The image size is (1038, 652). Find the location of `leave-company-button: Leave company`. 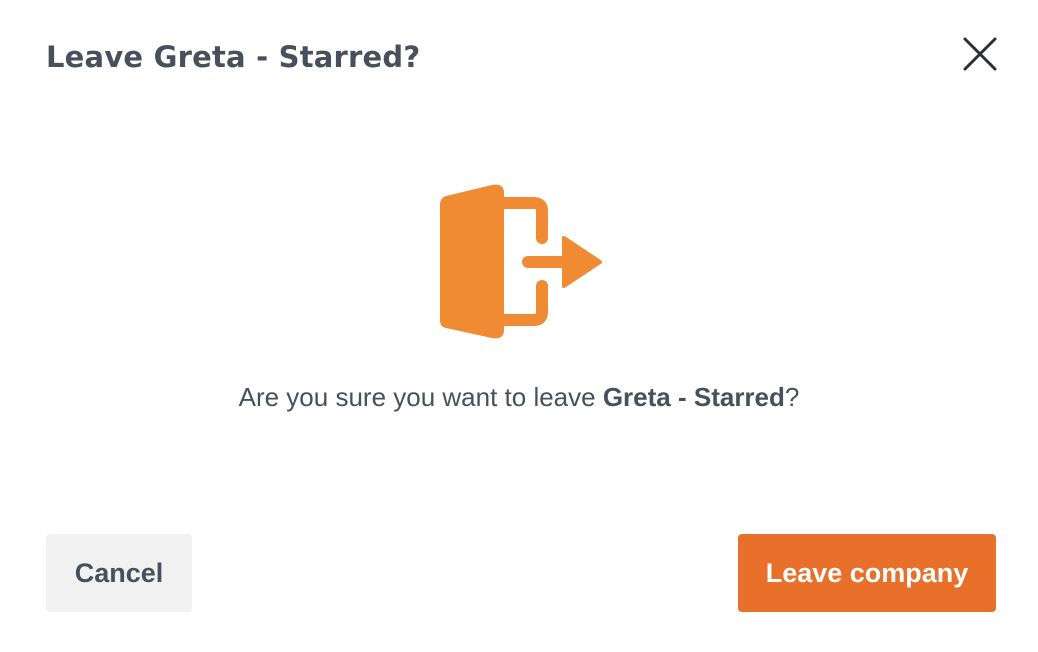

leave-company-button: Leave company is located at coordinates (867, 573).